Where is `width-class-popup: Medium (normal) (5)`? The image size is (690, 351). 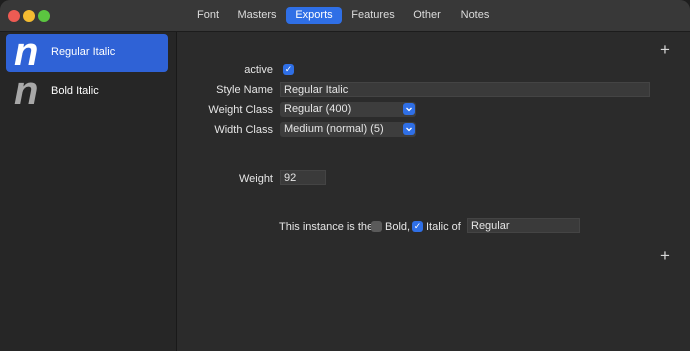 width-class-popup: Medium (normal) (5) is located at coordinates (348, 129).